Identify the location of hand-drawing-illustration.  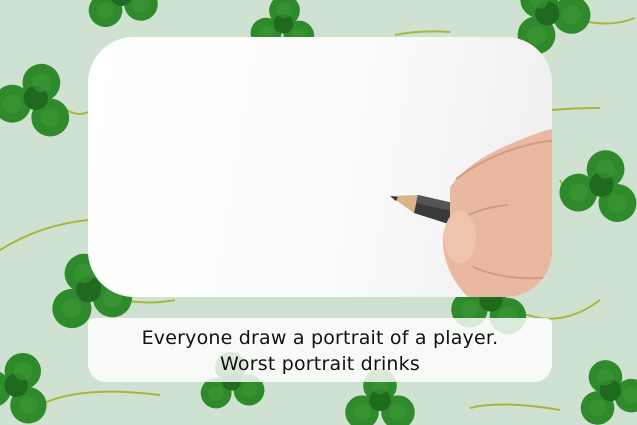
(471, 213).